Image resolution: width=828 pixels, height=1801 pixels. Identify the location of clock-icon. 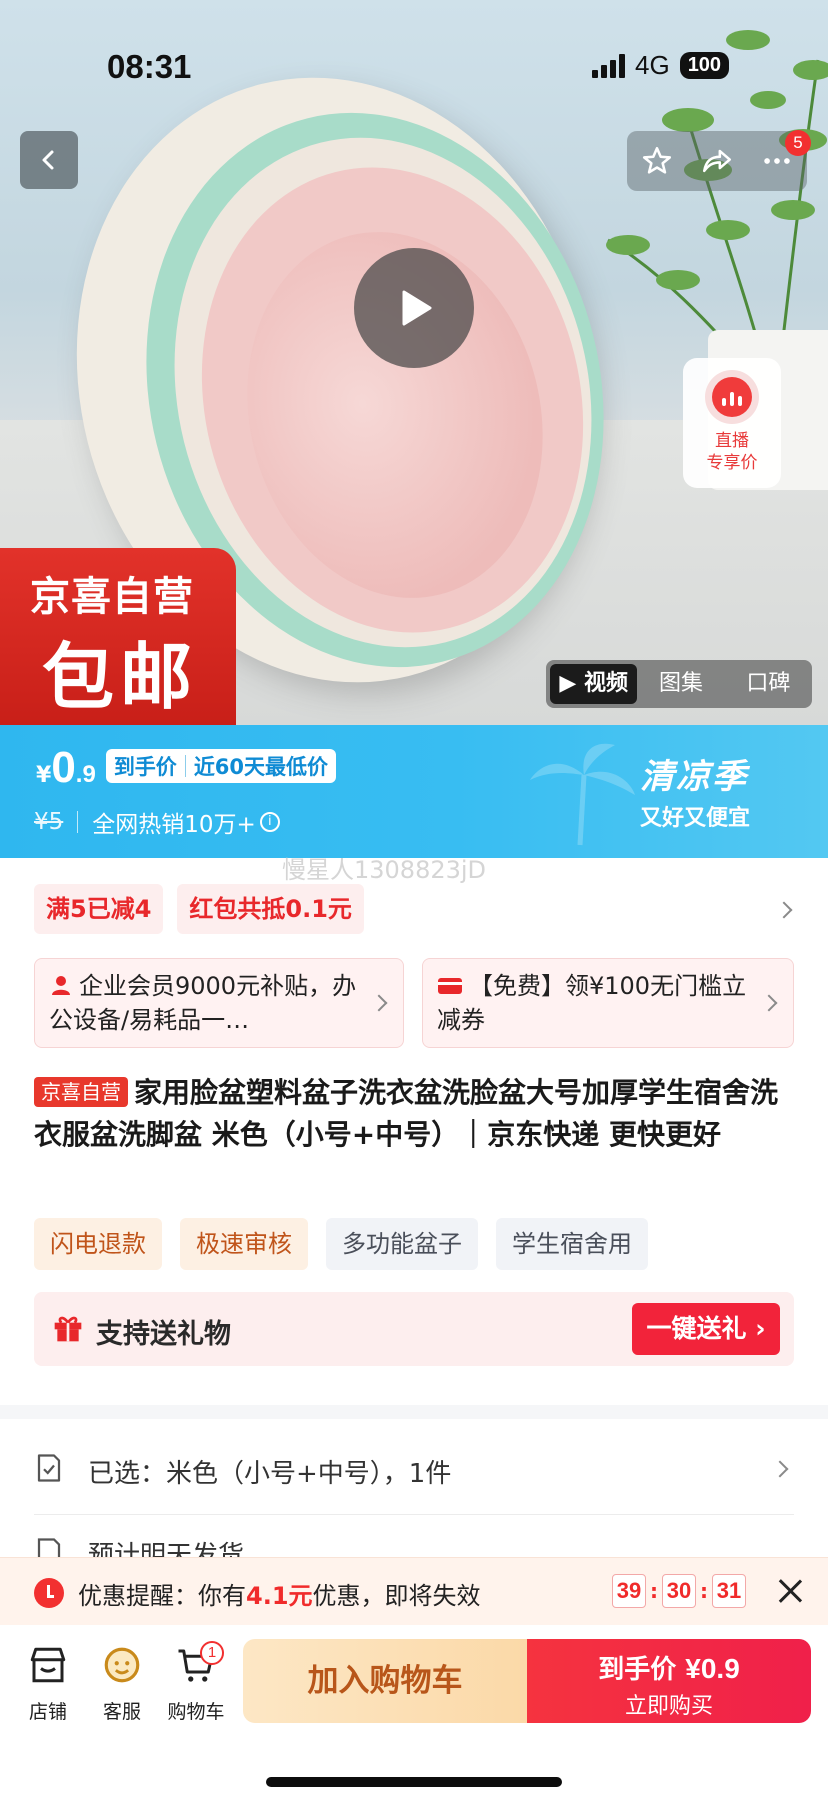
(49, 1593).